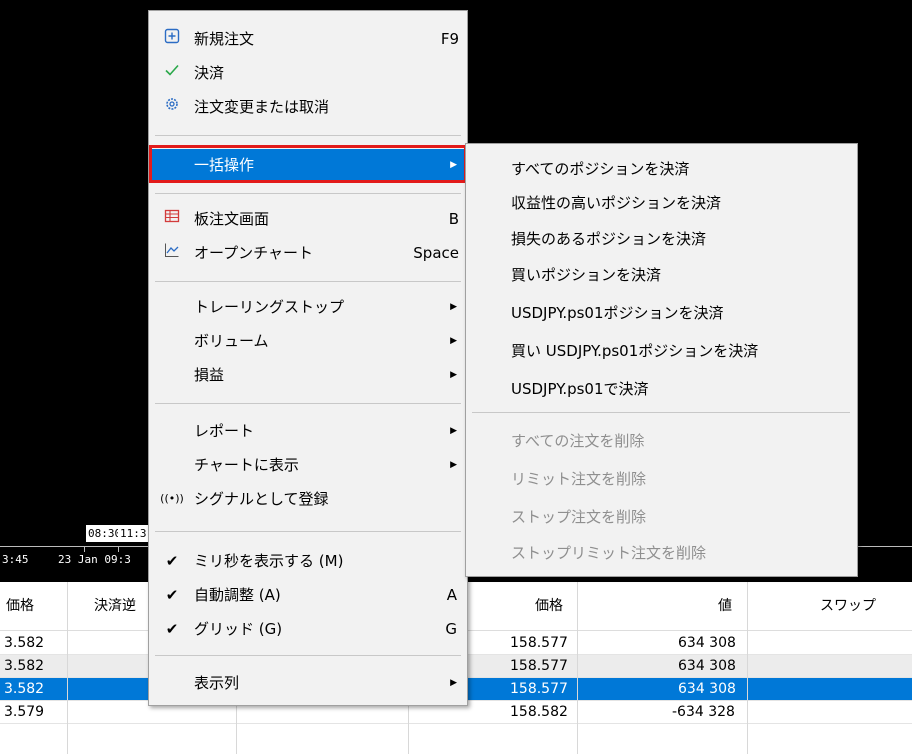 Image resolution: width=912 pixels, height=754 pixels. I want to click on column-header-close-reverse: 決済逆, so click(115, 606).